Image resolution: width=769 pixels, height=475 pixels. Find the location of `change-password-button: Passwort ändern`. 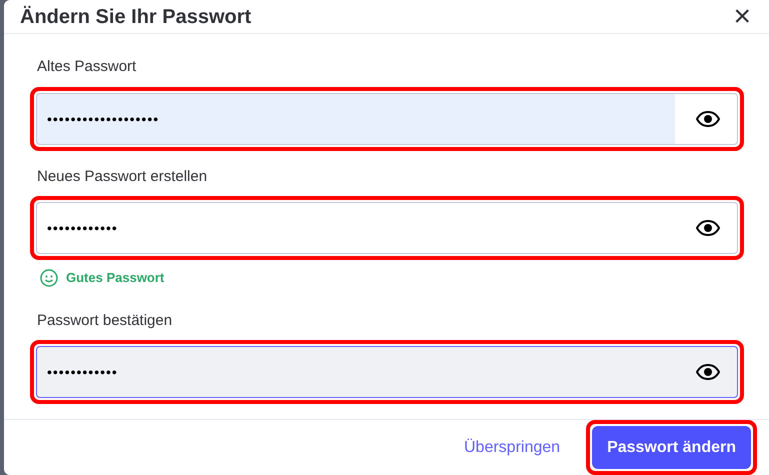

change-password-button: Passwort ändern is located at coordinates (671, 447).